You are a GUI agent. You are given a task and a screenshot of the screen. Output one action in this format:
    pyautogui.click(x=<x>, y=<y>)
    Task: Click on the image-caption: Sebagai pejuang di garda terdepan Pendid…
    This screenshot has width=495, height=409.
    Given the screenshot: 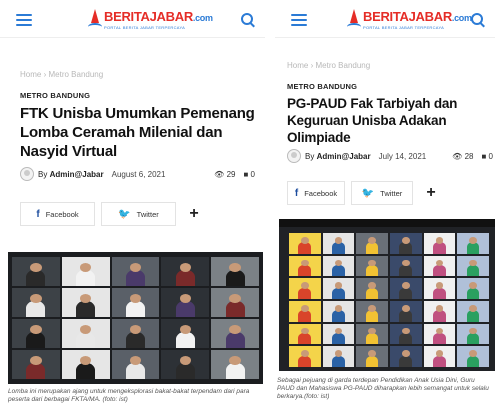 What is the action you would take?
    pyautogui.click(x=383, y=388)
    